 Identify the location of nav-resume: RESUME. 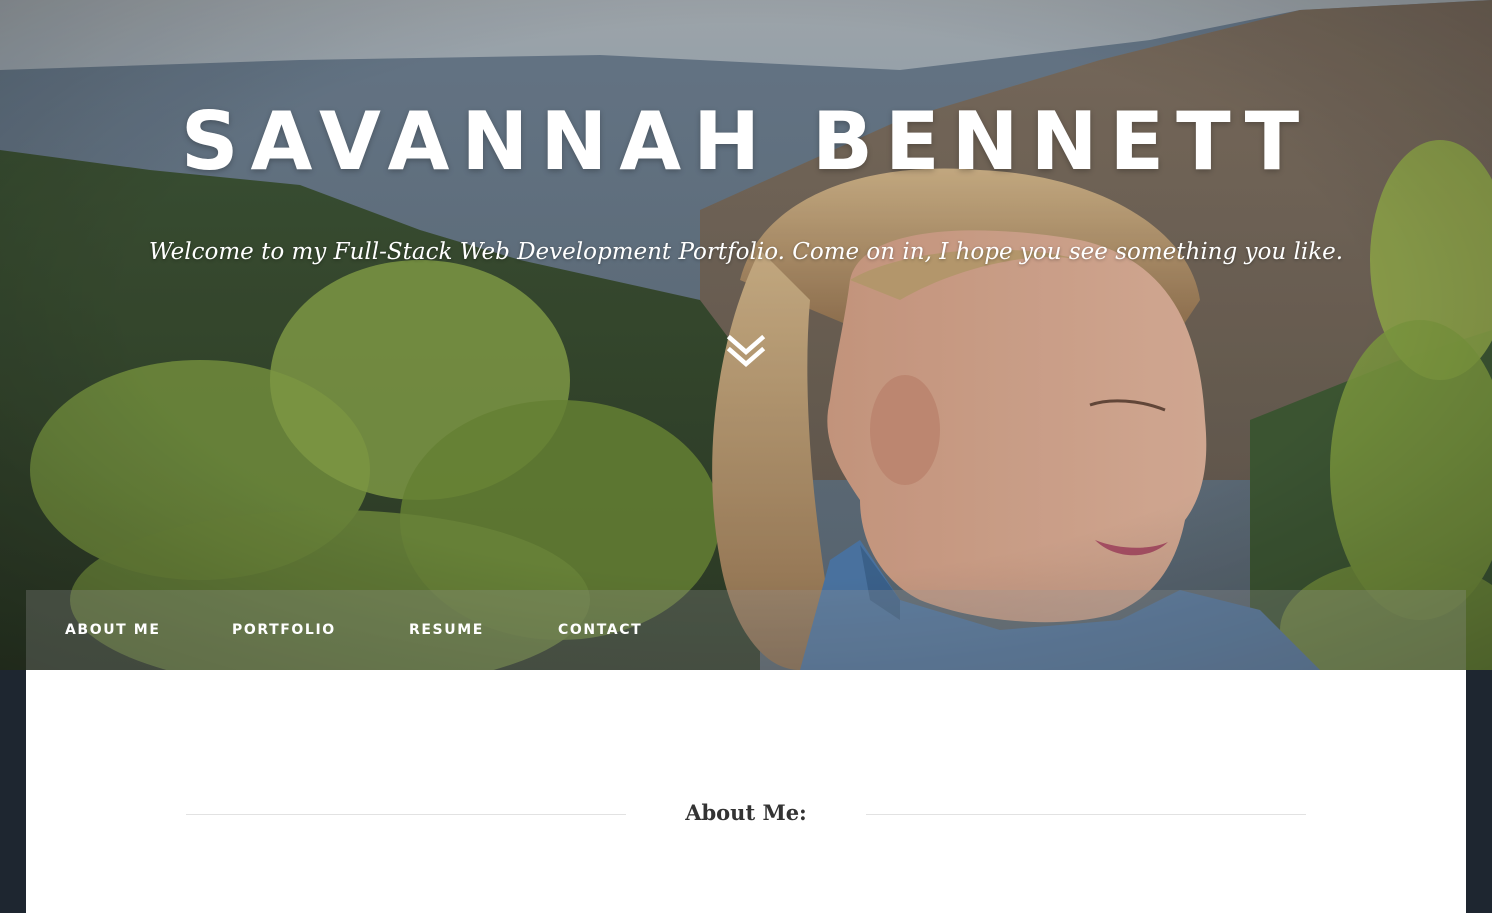
(446, 630).